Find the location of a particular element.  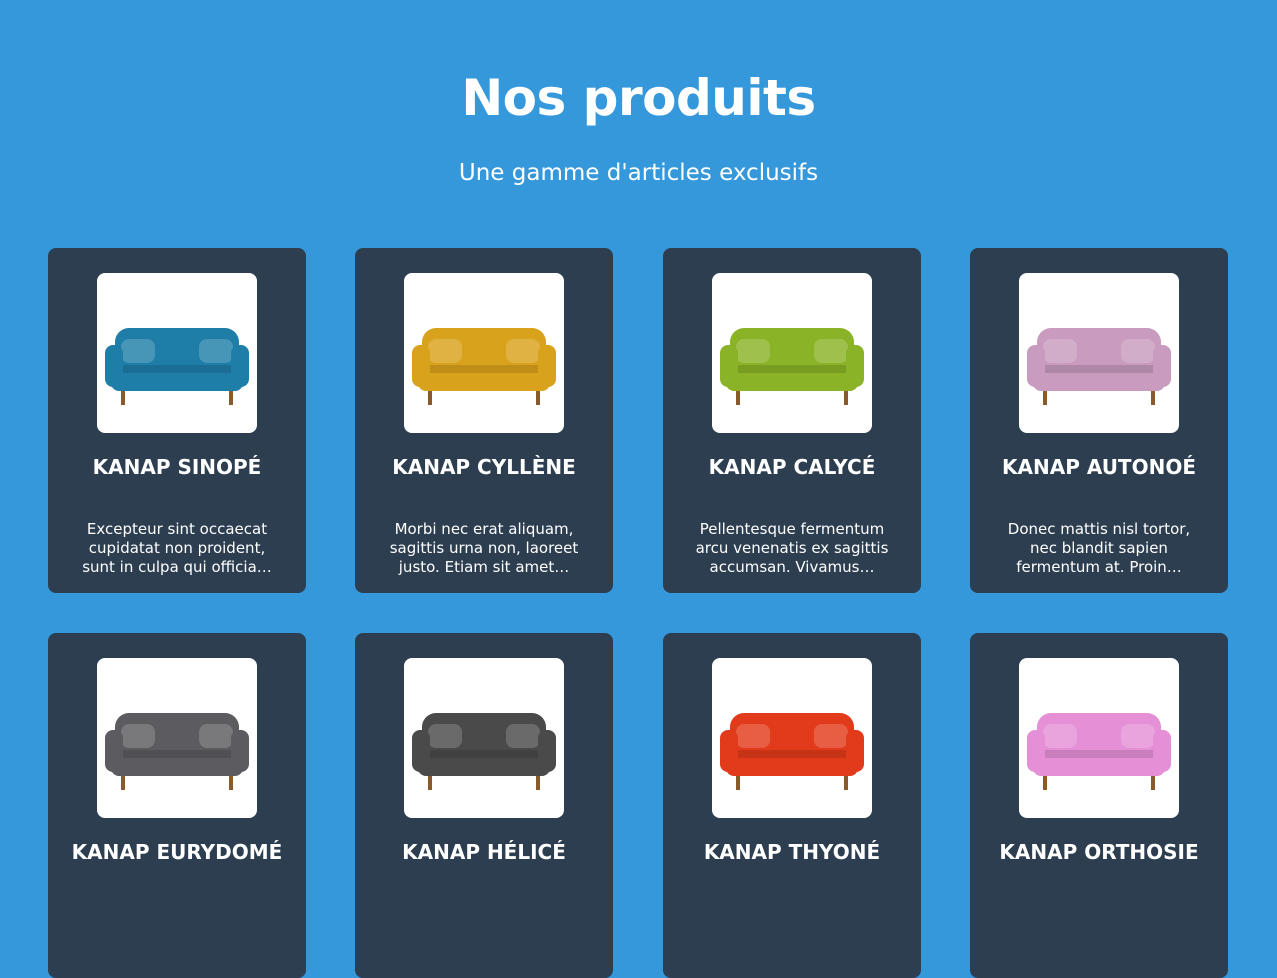

product-card: KANAP THYONÉ is located at coordinates (792, 805).